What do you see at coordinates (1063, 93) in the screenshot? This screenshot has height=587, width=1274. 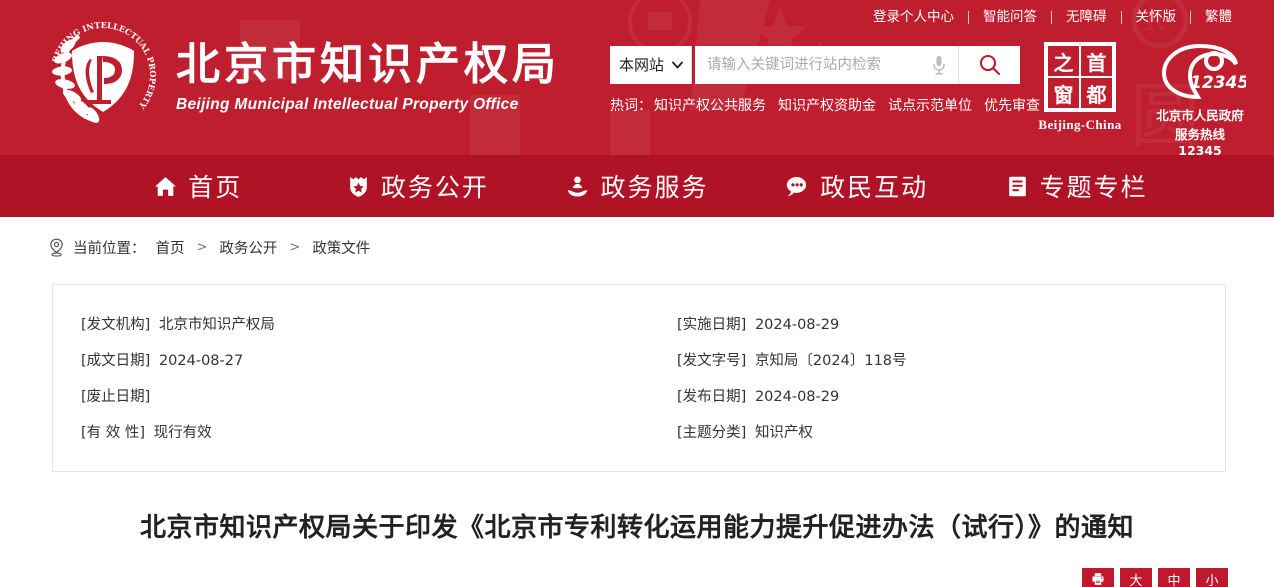 I see `shoudu-char: 窗` at bounding box center [1063, 93].